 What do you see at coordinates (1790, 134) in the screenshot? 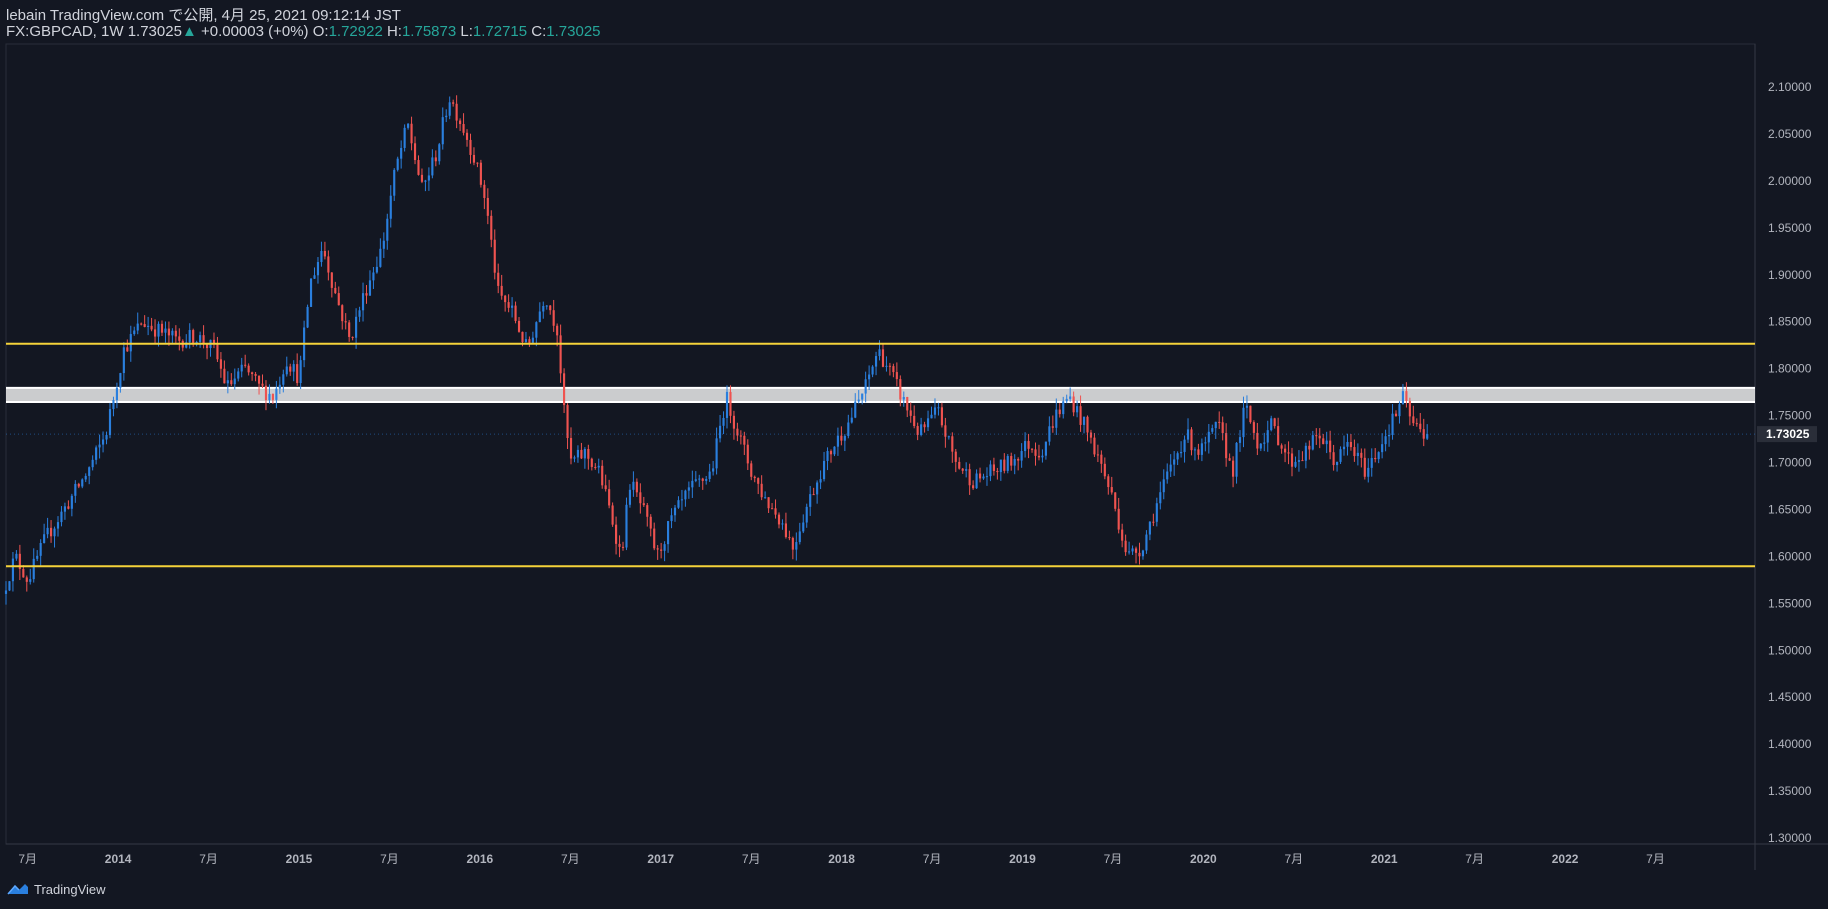
I see `price-tick-label: 2.05000` at bounding box center [1790, 134].